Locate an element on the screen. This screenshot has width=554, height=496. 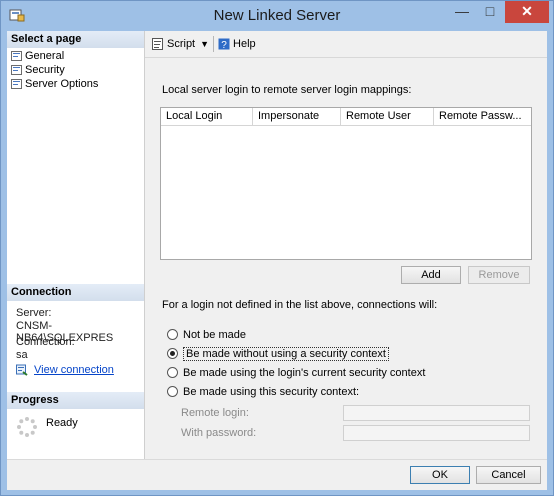
maximize-button: □ is located at coordinates (490, 12).